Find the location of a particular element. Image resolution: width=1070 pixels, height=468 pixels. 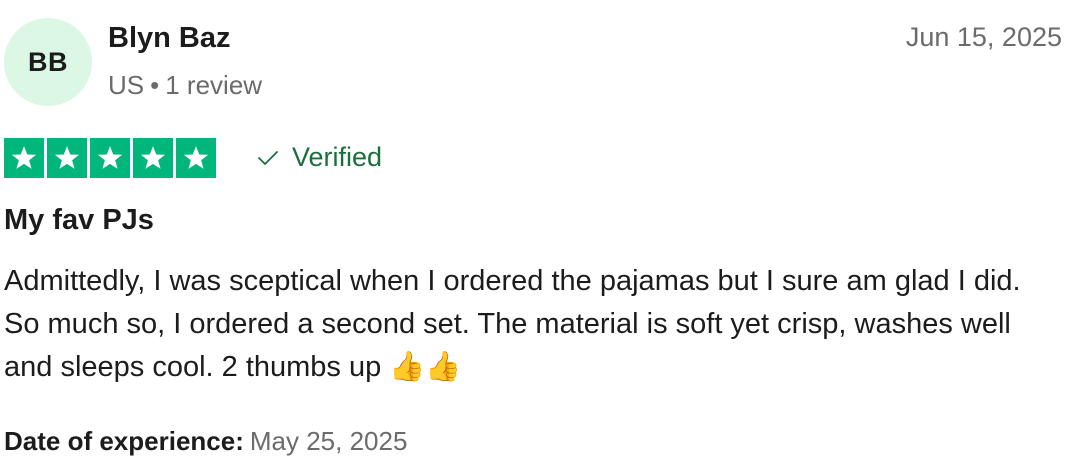

review-date: Jun 15, 2025 is located at coordinates (983, 37).